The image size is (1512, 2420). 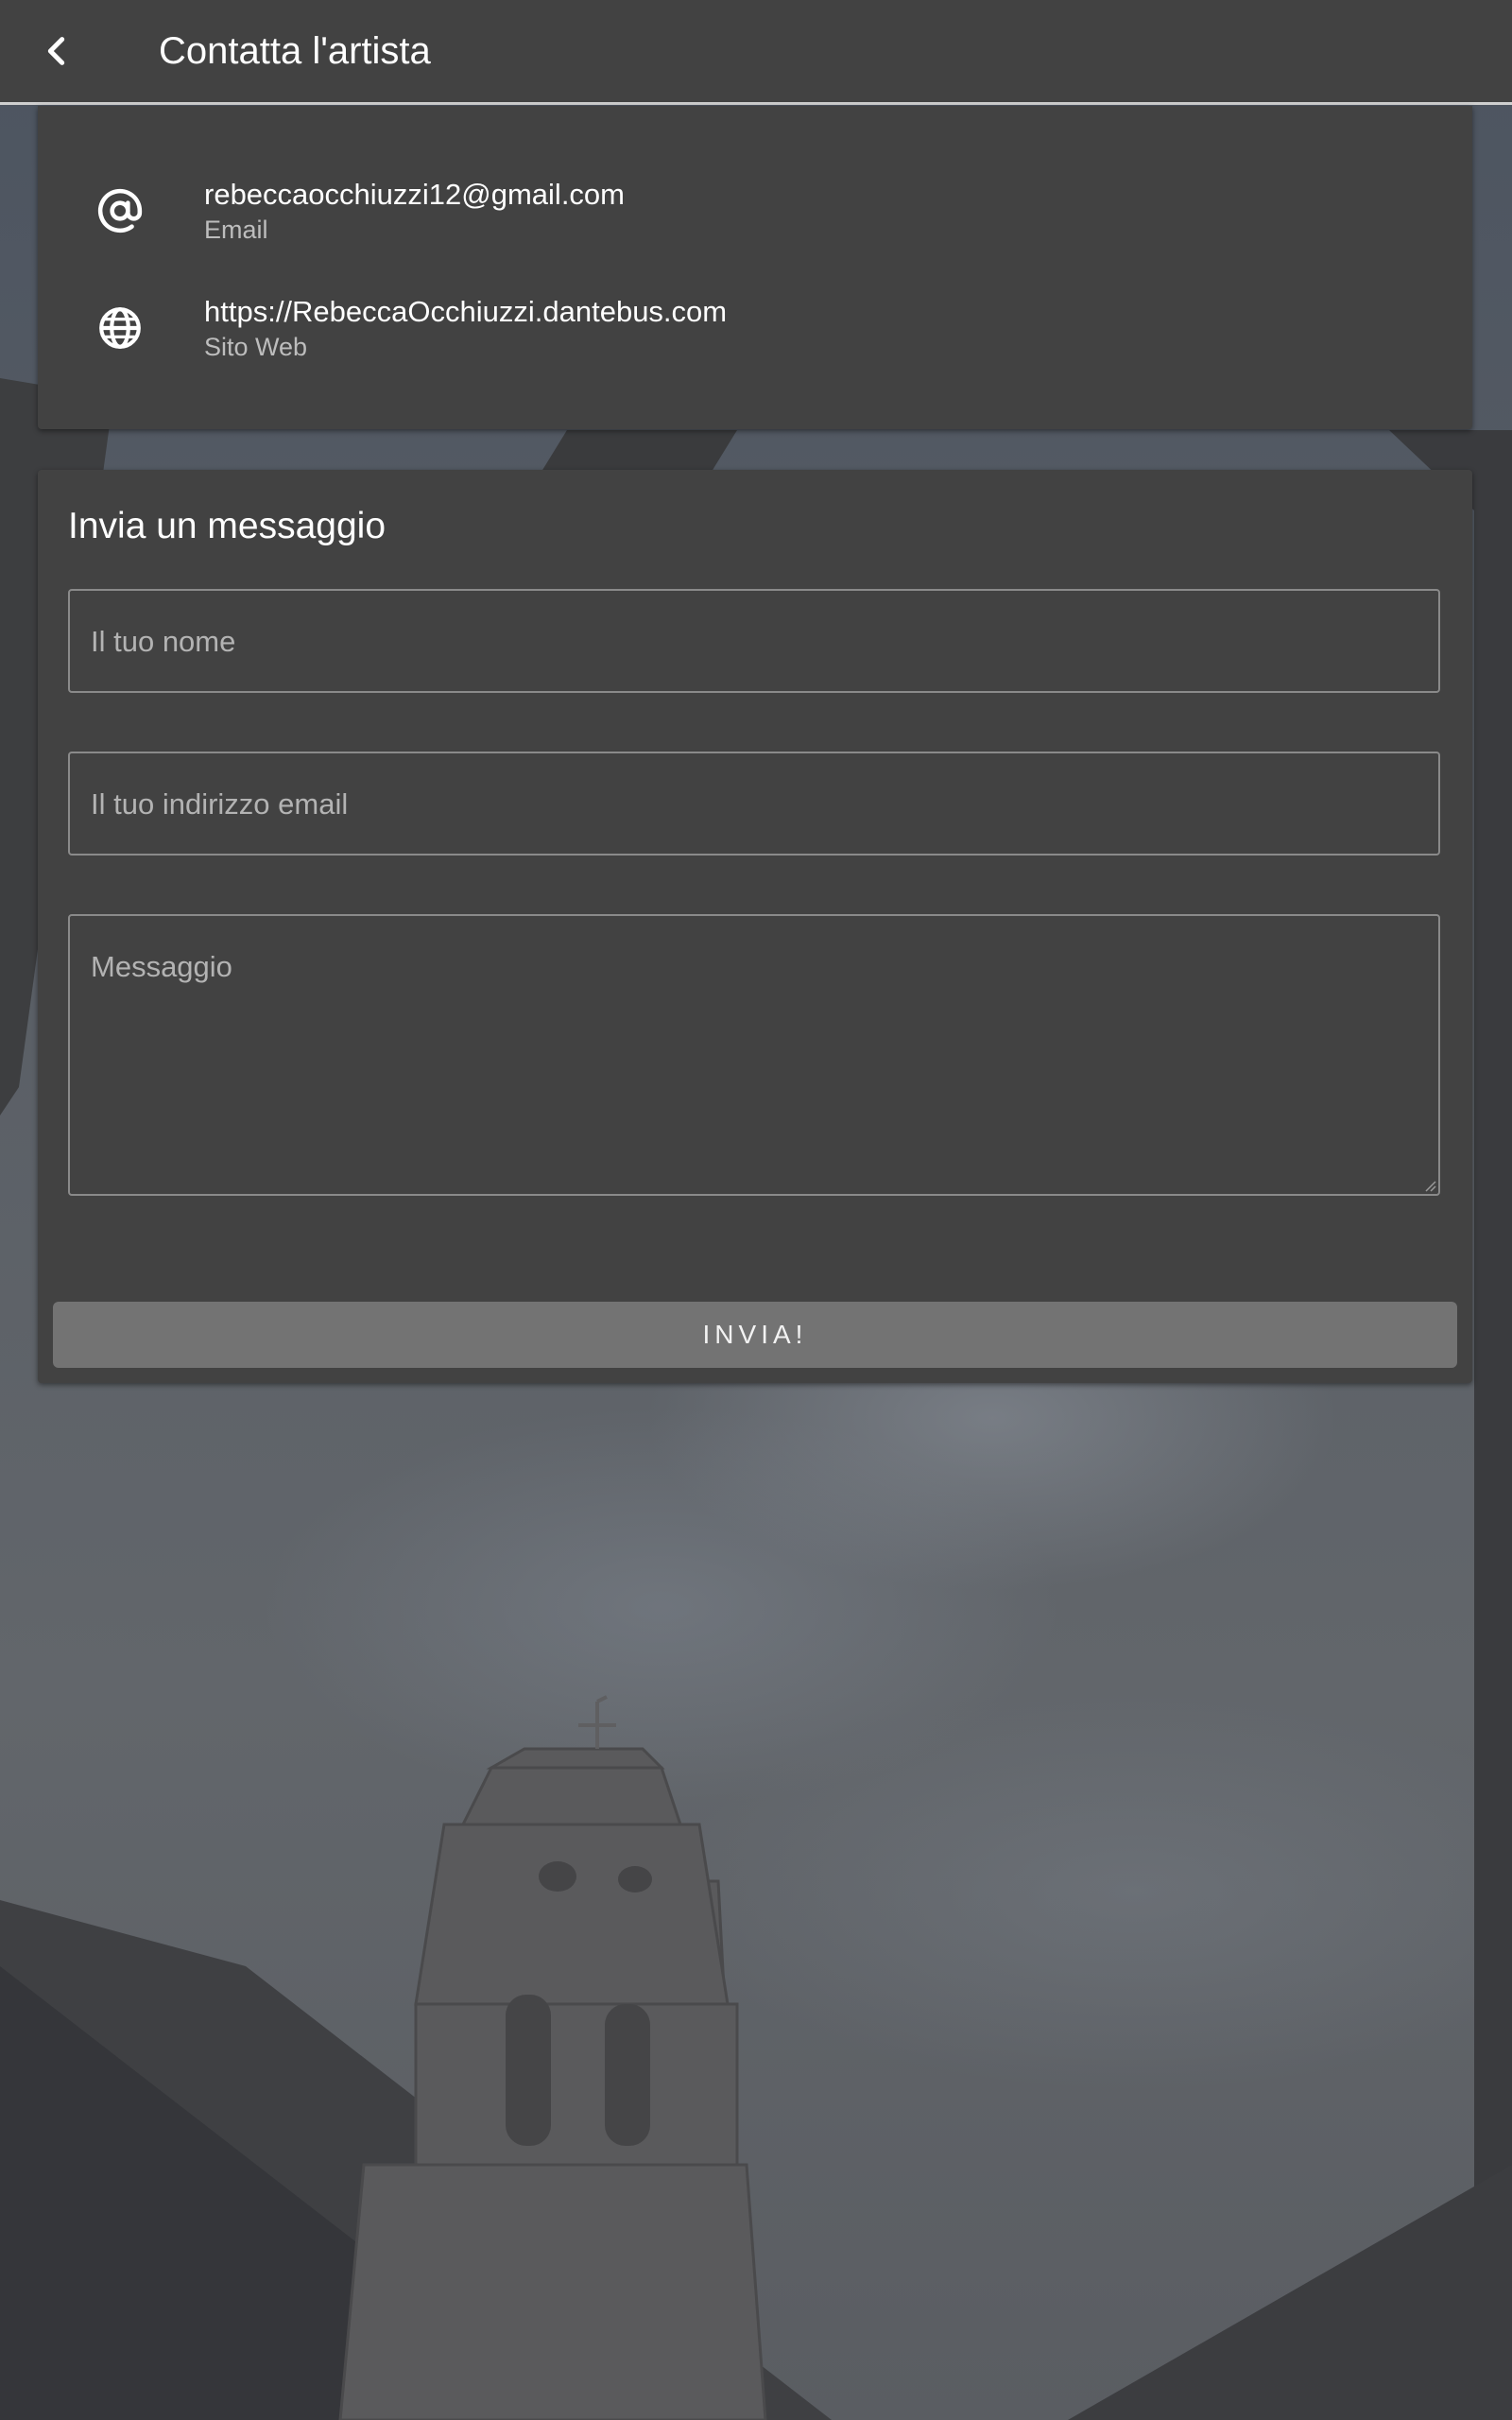 What do you see at coordinates (754, 1055) in the screenshot?
I see `message-textarea: Messaggio` at bounding box center [754, 1055].